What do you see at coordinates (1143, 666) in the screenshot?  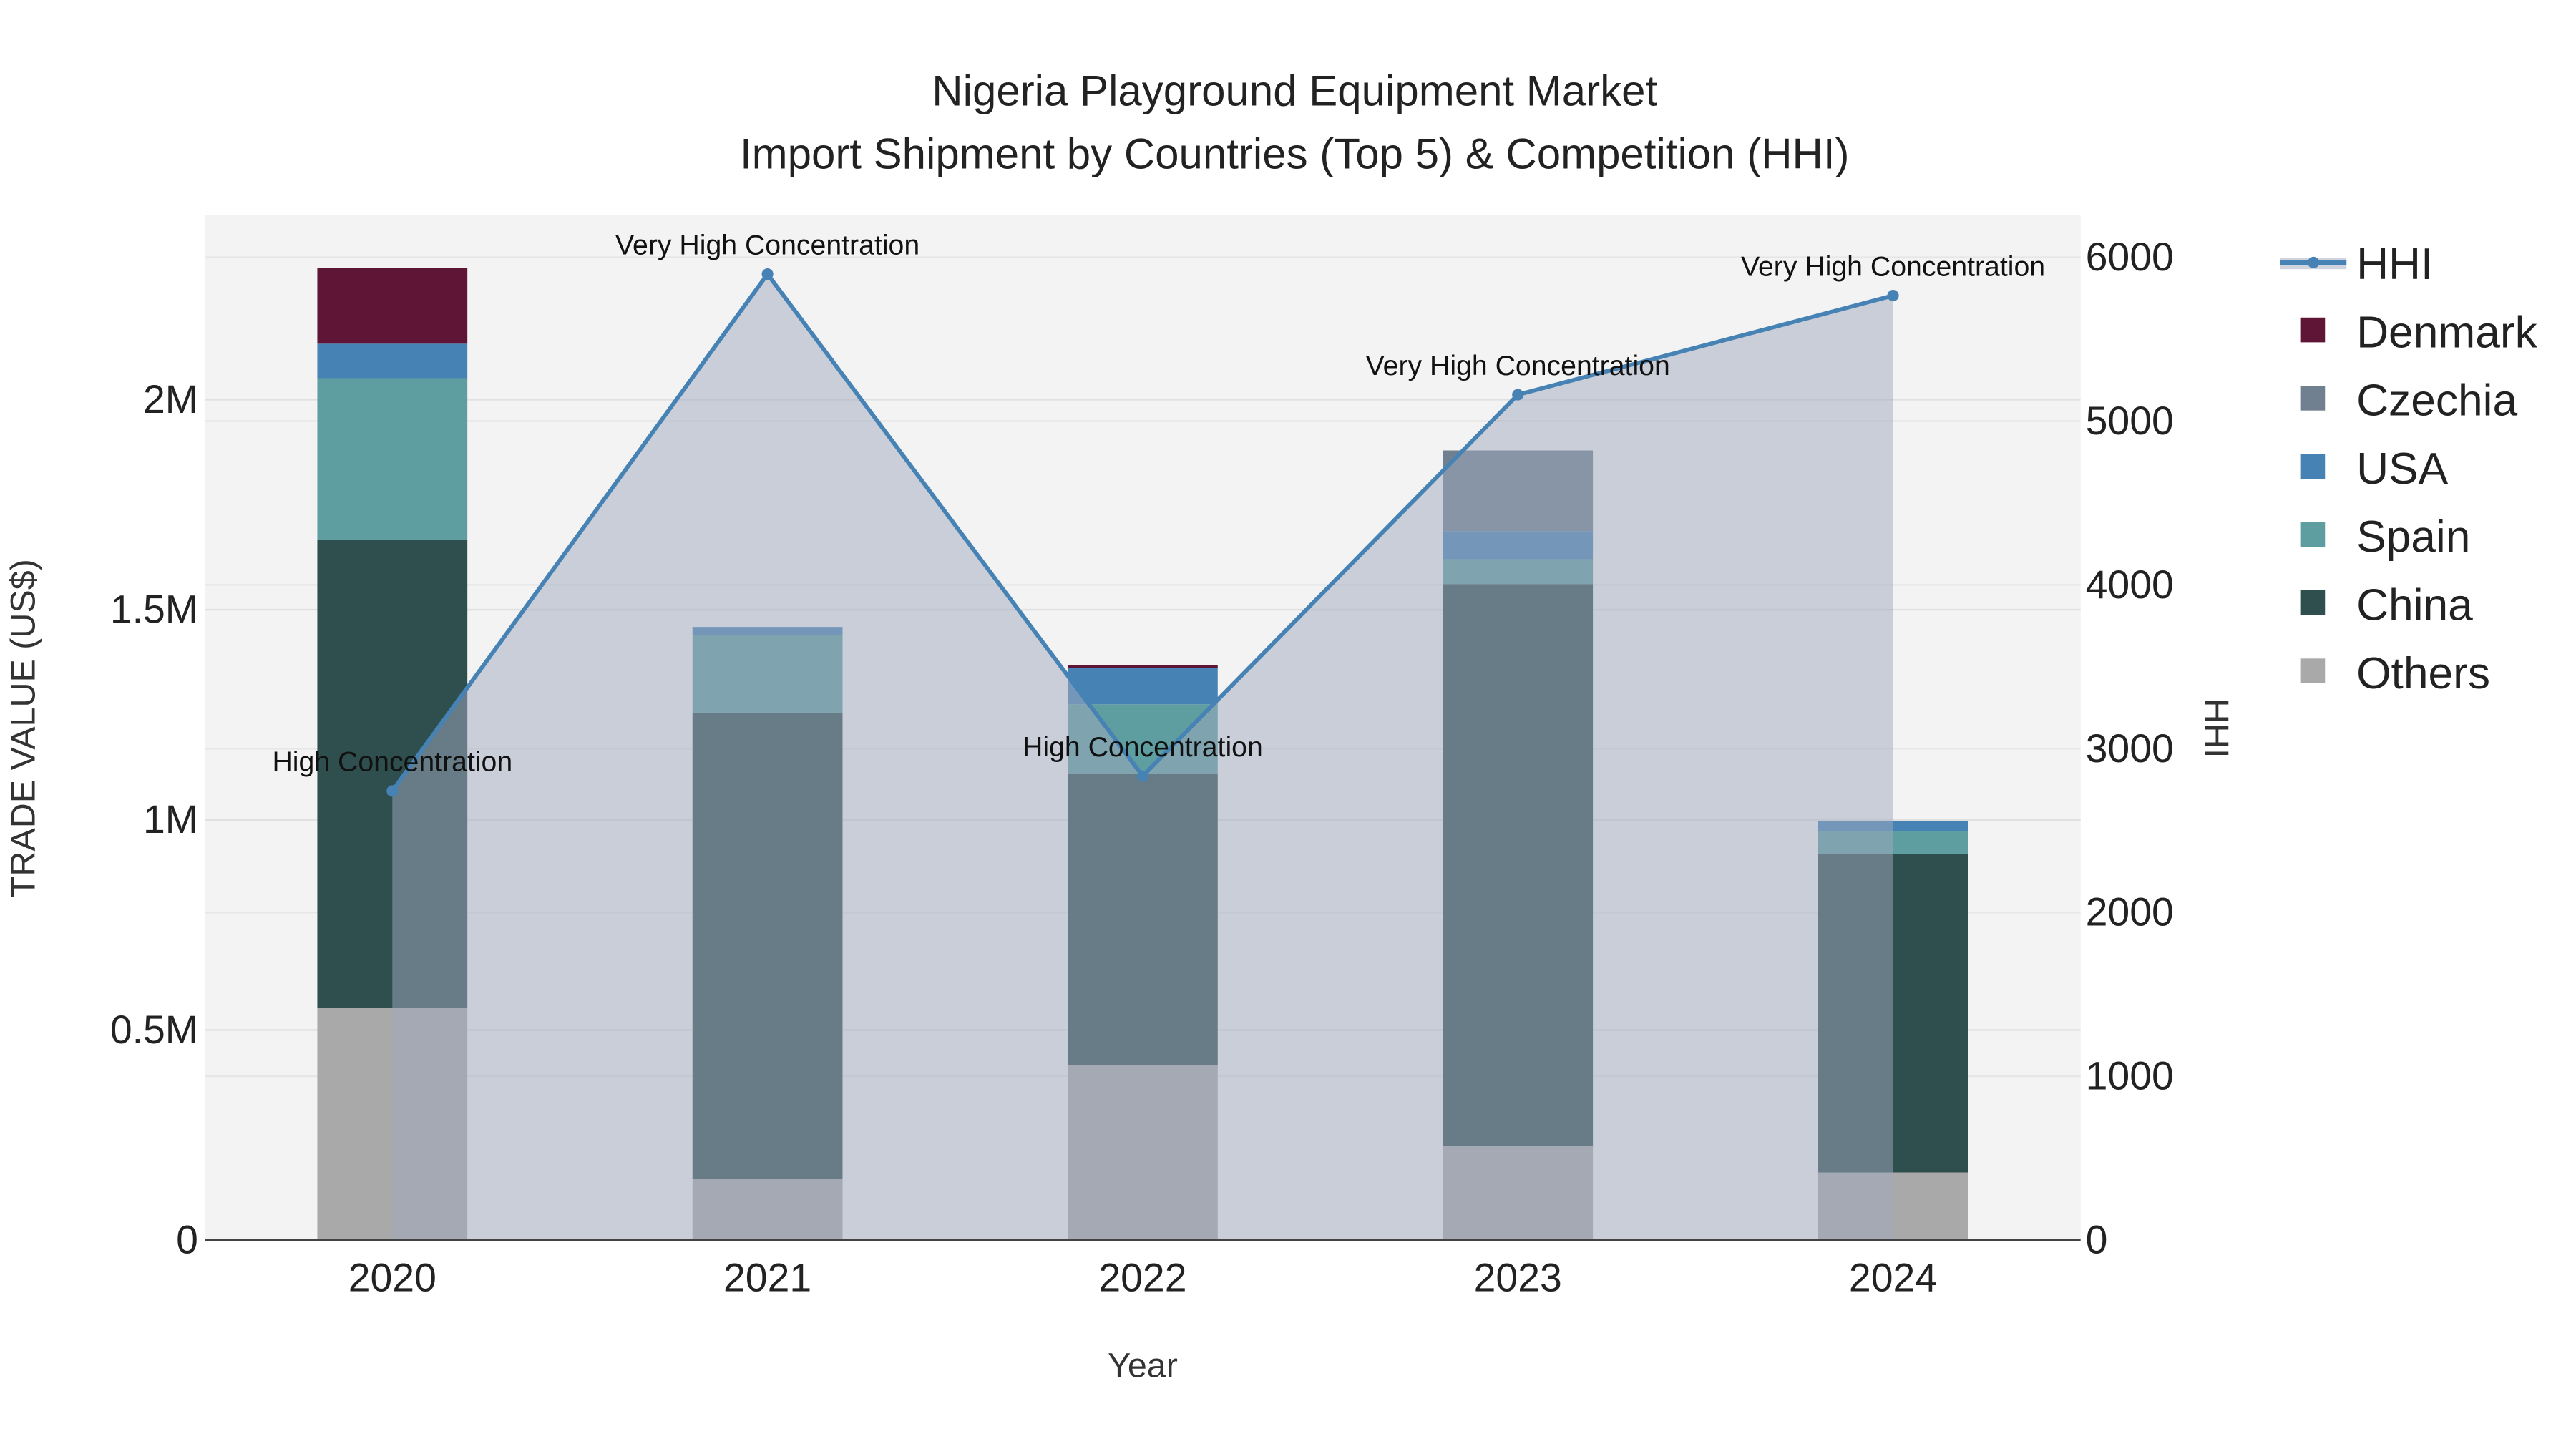 I see `bar-denmark-2022` at bounding box center [1143, 666].